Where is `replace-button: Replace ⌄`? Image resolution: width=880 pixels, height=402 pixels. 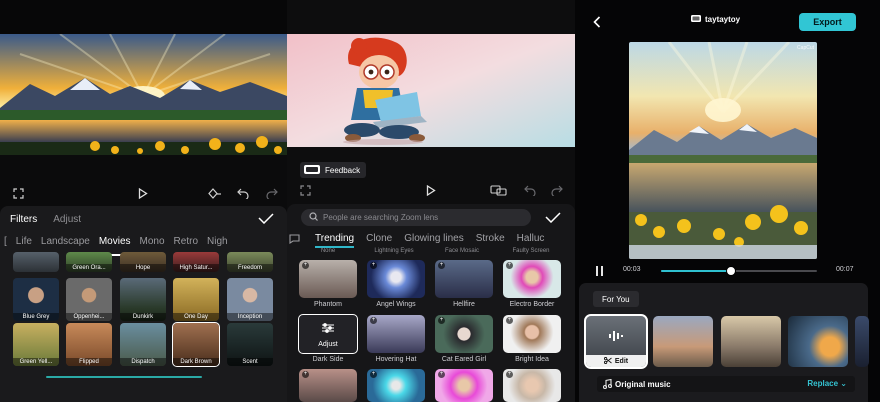 replace-button: Replace ⌄ is located at coordinates (827, 383).